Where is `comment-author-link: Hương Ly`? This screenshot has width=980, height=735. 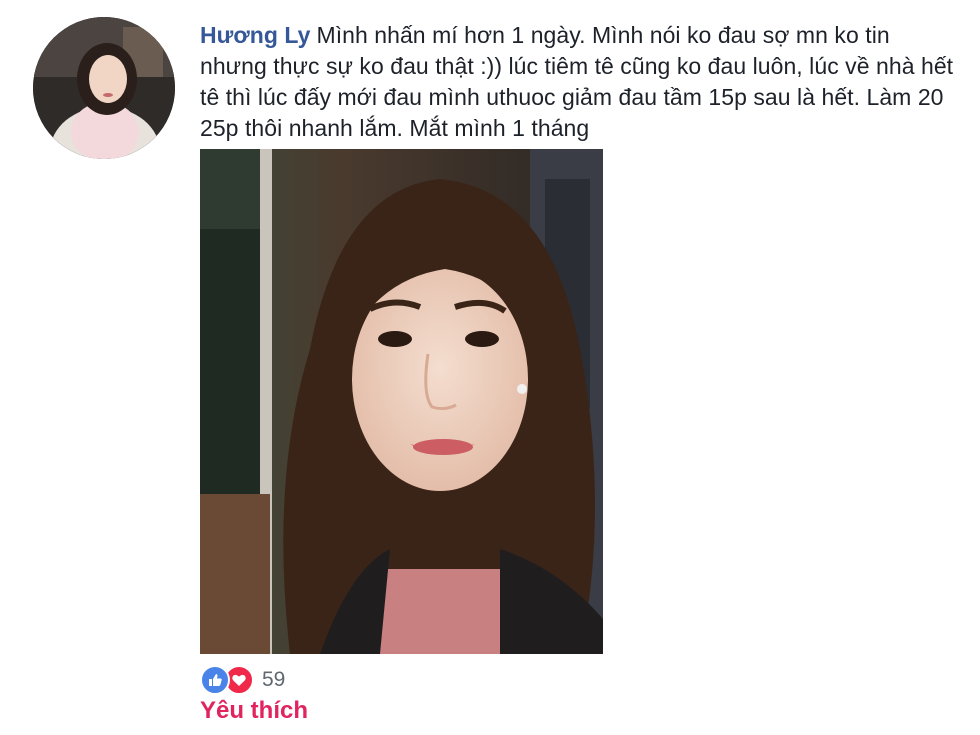 comment-author-link: Hương Ly is located at coordinates (255, 35).